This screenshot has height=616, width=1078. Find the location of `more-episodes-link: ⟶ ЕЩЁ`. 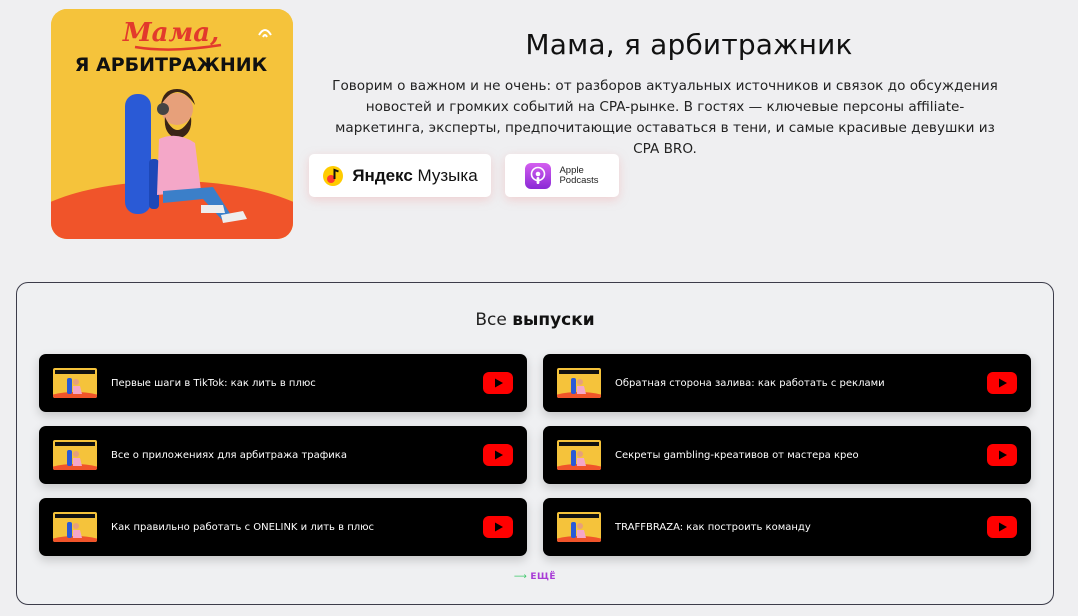

more-episodes-link: ⟶ ЕЩЁ is located at coordinates (535, 577).